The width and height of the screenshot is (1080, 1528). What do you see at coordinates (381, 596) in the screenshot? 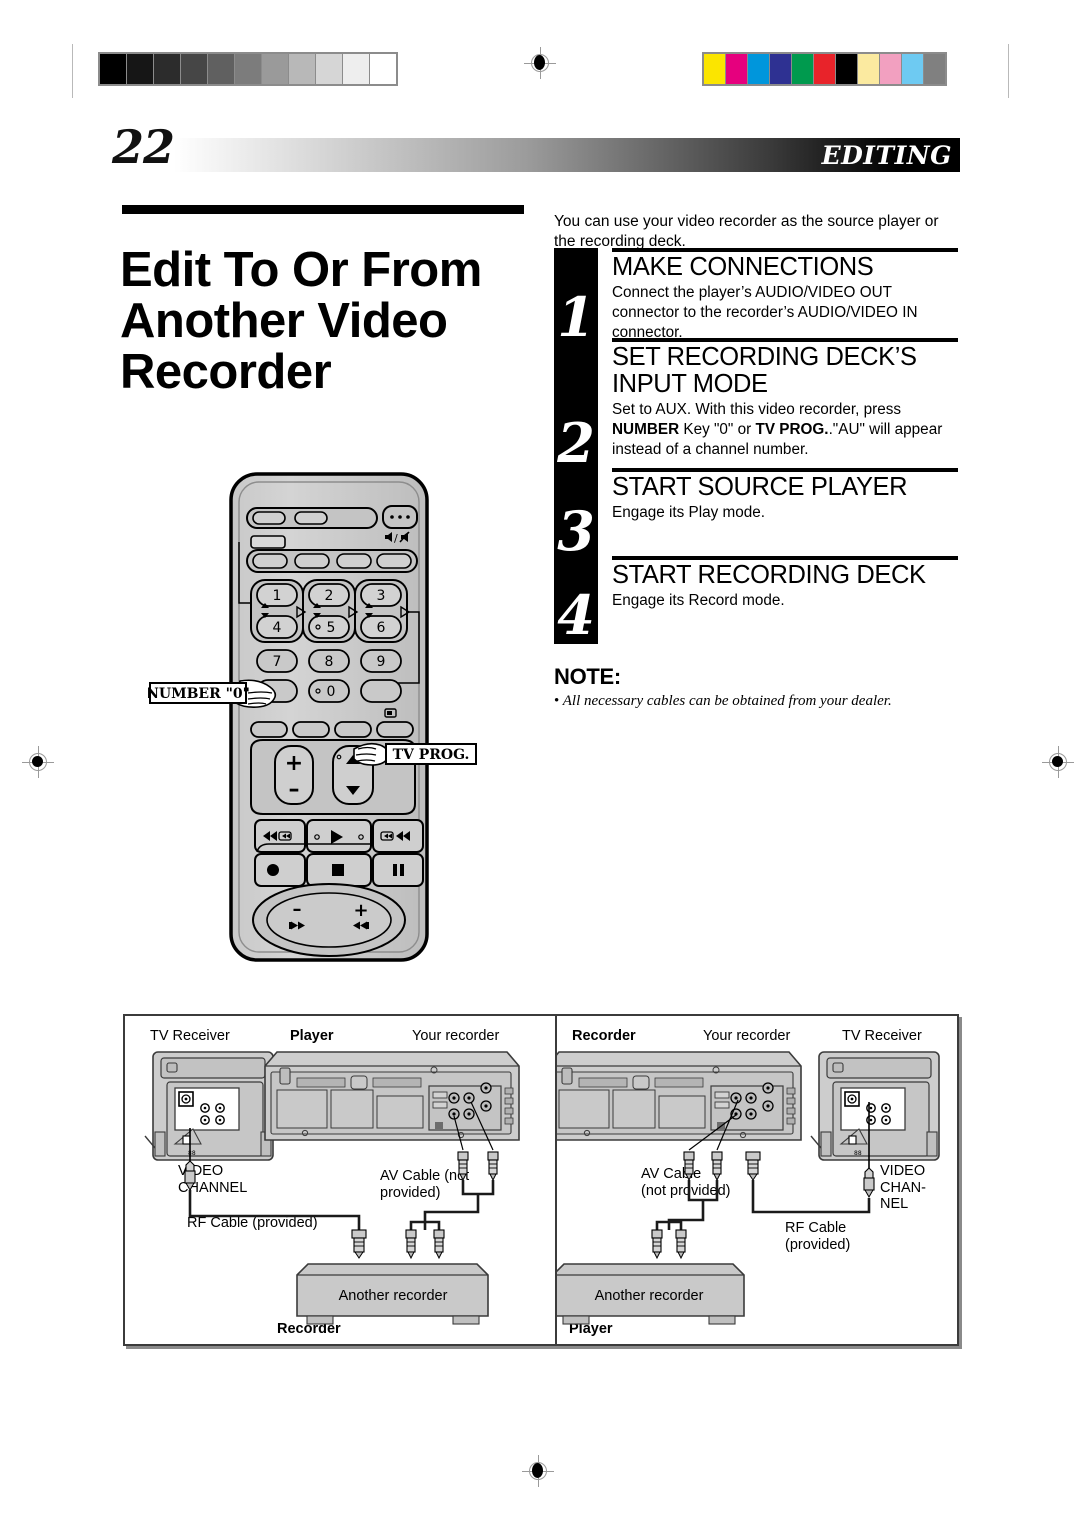
I see `svg-text: 3` at bounding box center [381, 596].